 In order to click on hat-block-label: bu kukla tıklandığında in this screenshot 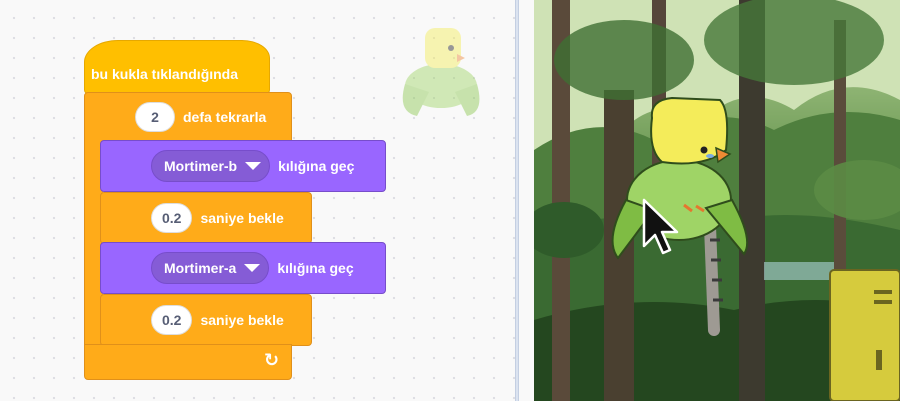, I will do `click(165, 74)`.